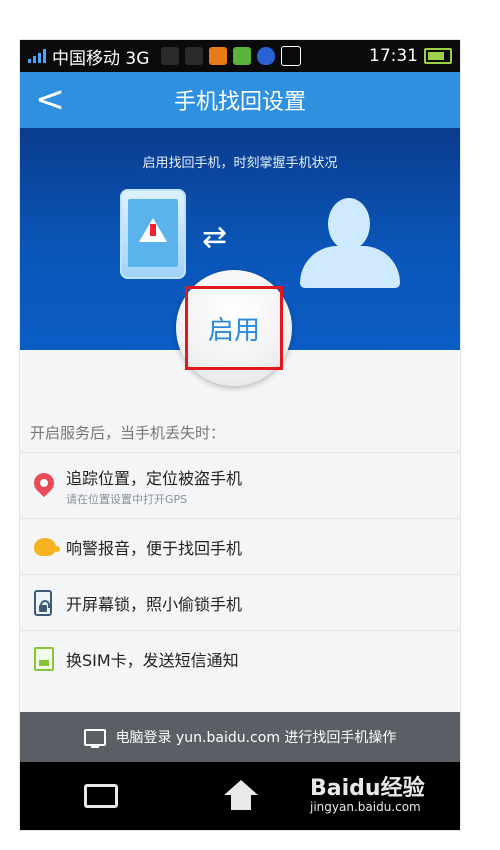  Describe the element at coordinates (240, 658) in the screenshot. I see `list-item: 换SIM卡，发送短信通知` at that location.